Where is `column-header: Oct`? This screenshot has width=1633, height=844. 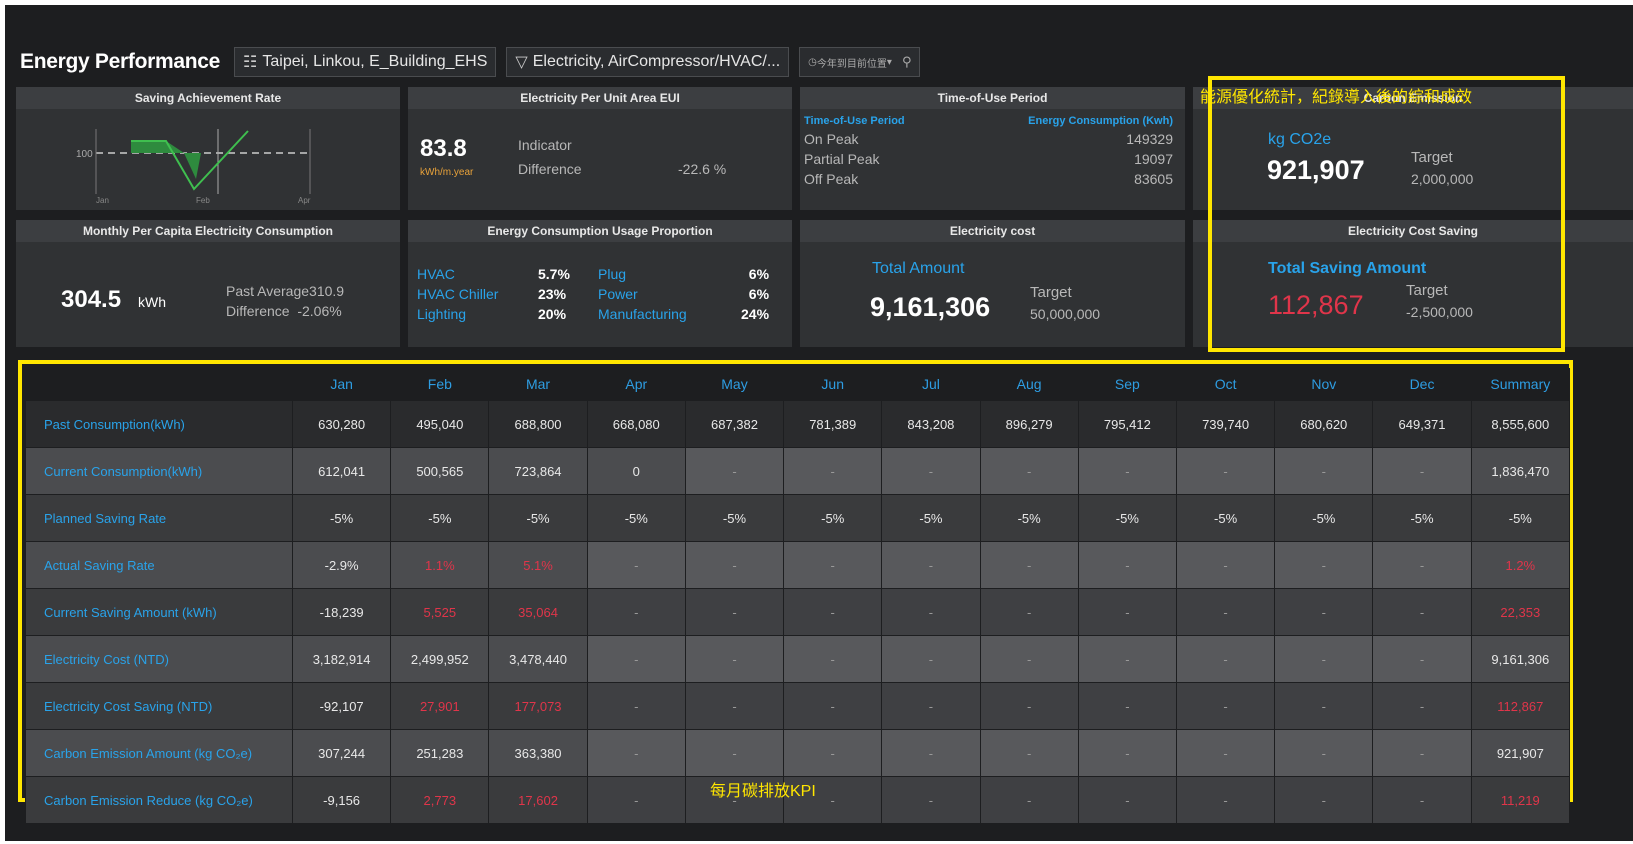
column-header: Oct is located at coordinates (1225, 384).